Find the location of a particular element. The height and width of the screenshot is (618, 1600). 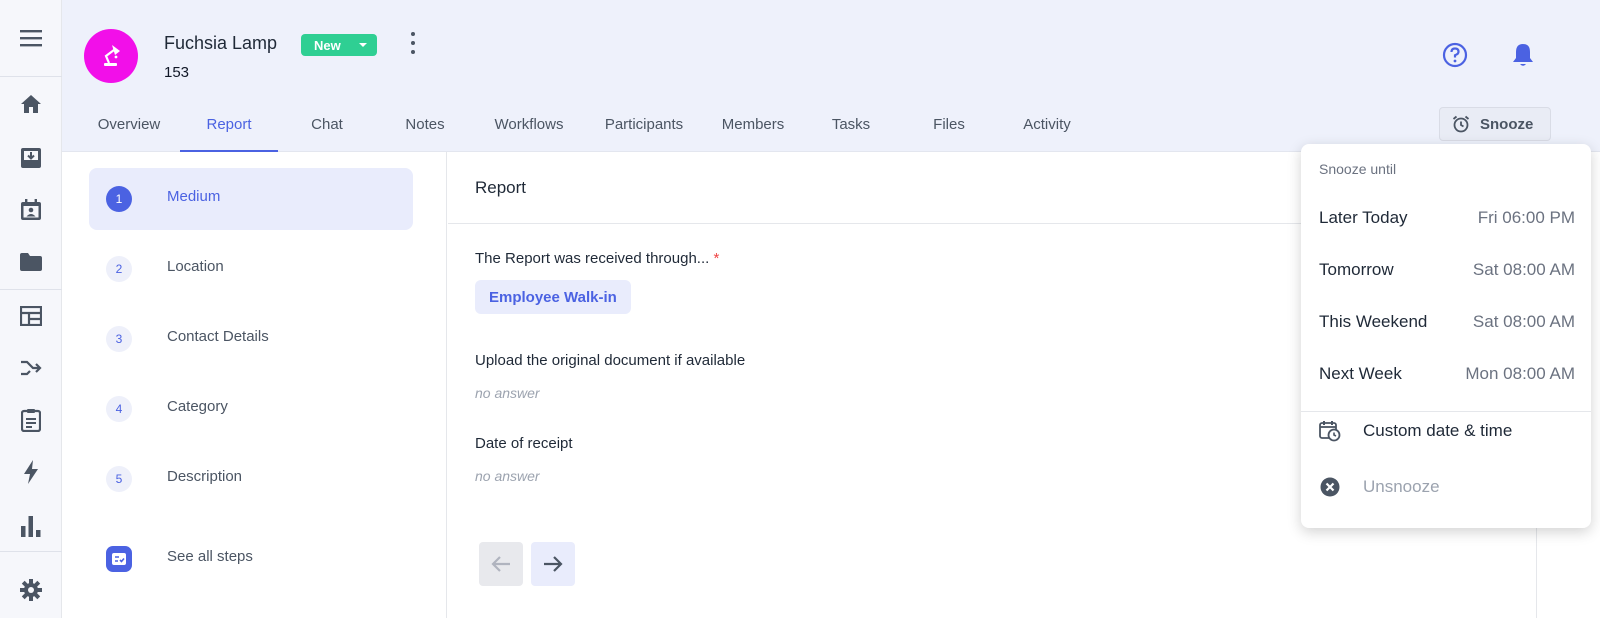

snooze-button: Snooze is located at coordinates (1495, 124).